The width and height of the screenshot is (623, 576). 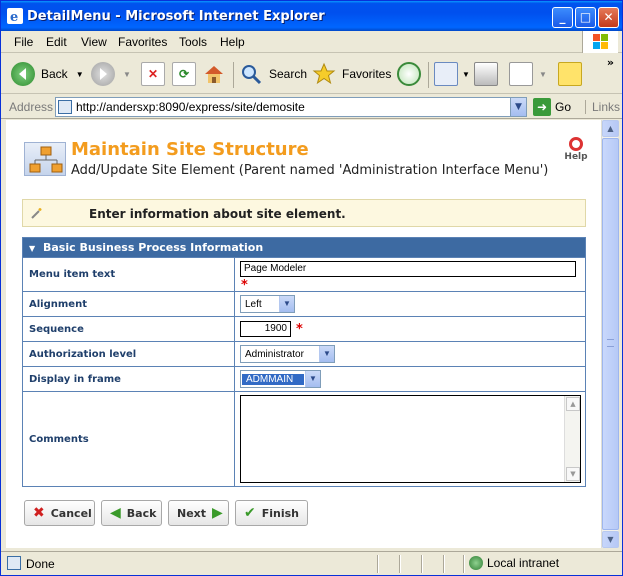 I want to click on refresh-icon: ⟳, so click(x=184, y=74).